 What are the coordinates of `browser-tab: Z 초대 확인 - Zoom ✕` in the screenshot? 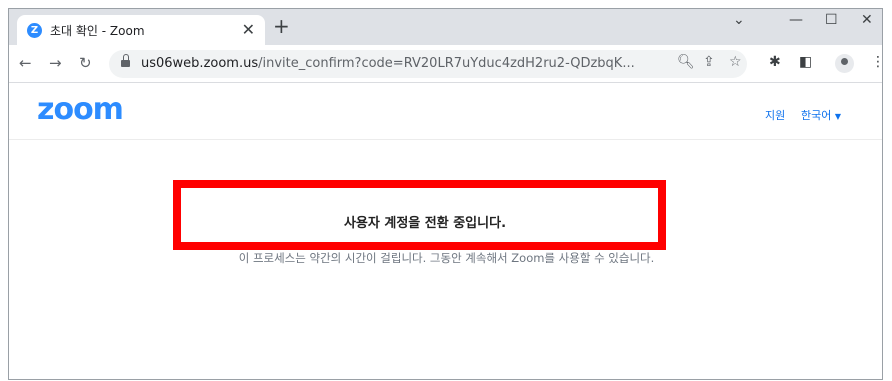 It's located at (141, 30).